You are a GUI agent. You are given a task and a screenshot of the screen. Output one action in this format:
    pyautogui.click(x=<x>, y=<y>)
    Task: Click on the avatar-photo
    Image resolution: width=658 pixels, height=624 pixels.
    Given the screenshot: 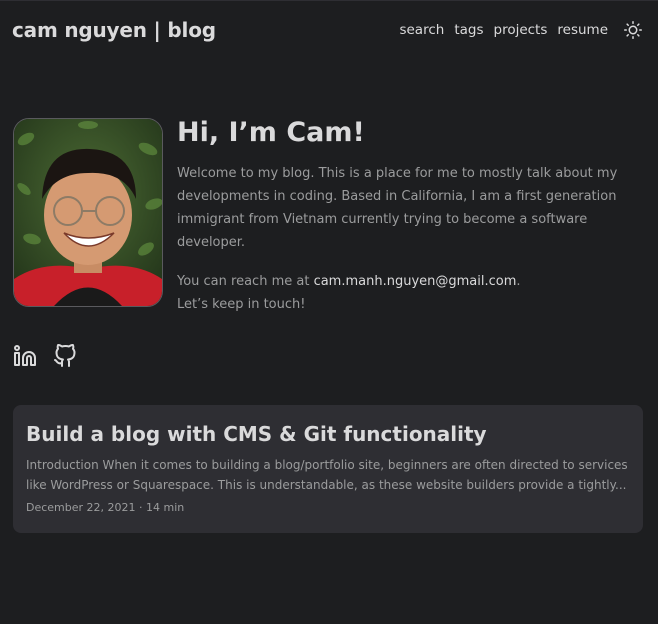 What is the action you would take?
    pyautogui.click(x=88, y=212)
    